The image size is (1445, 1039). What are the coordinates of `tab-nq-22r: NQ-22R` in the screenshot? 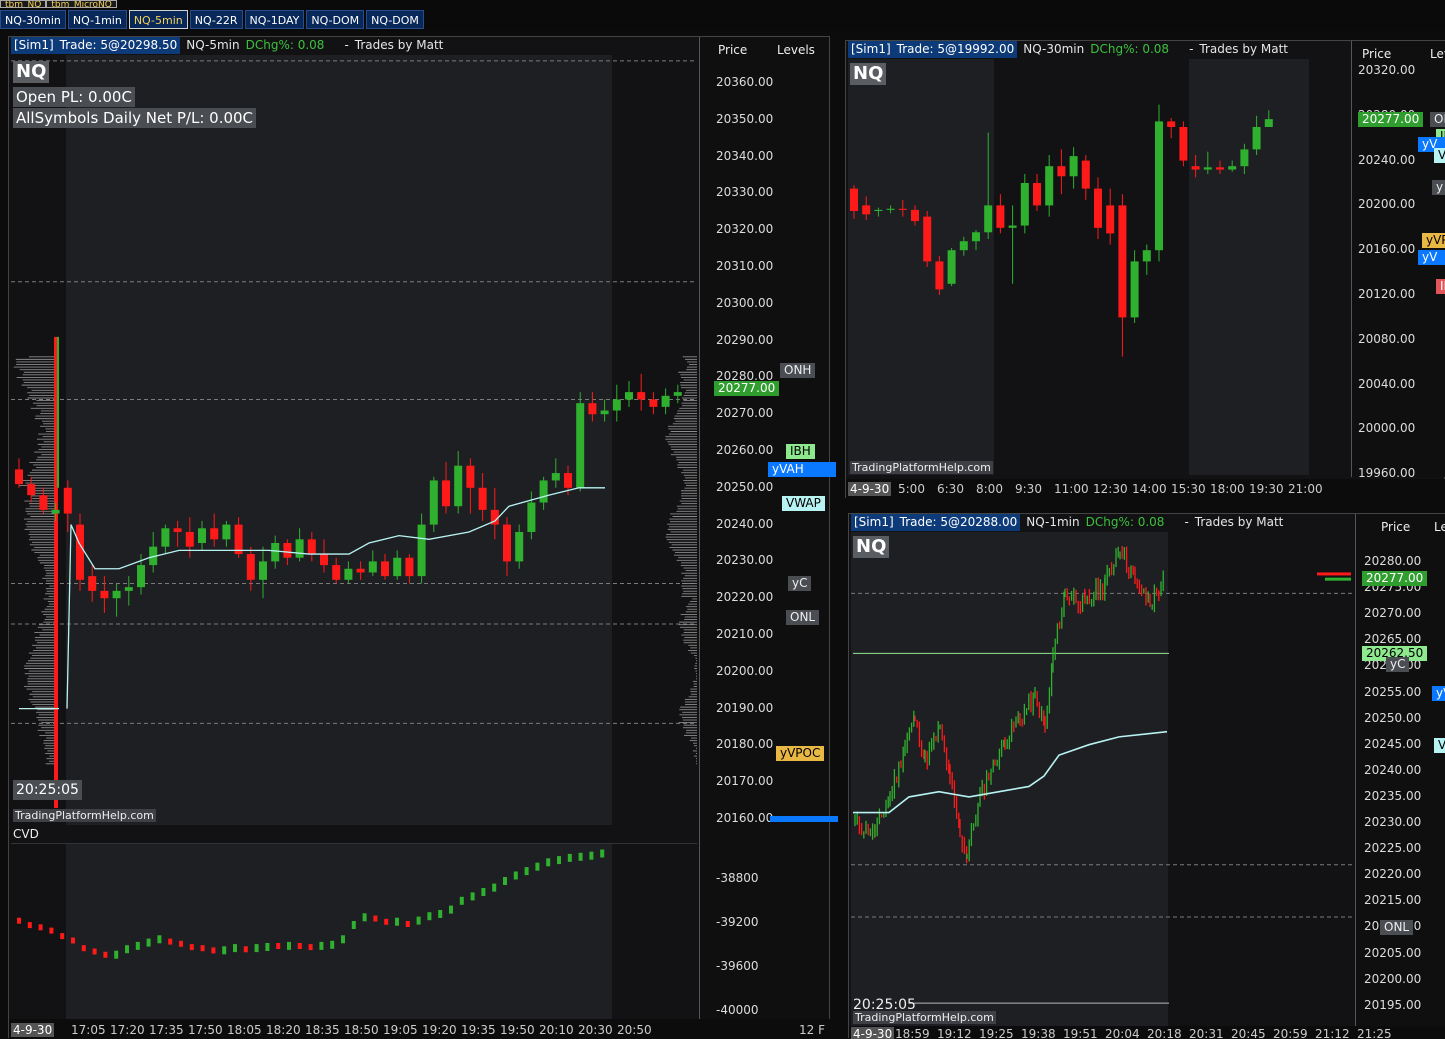 It's located at (216, 19).